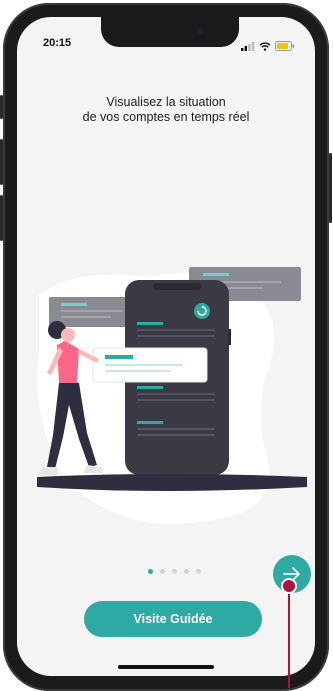  I want to click on home-indicator, so click(166, 667).